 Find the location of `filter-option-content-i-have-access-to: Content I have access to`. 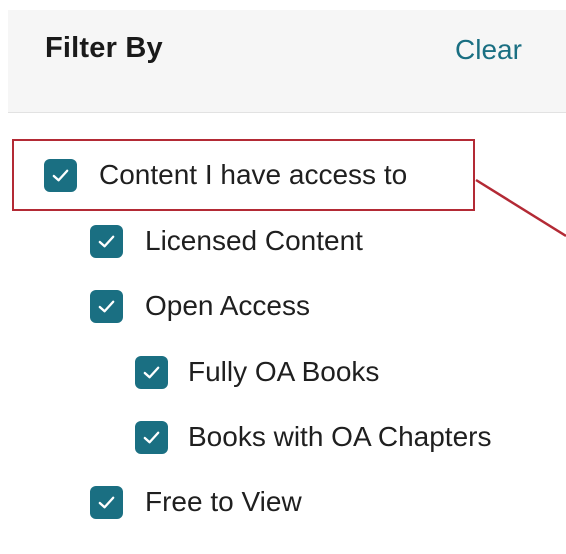

filter-option-content-i-have-access-to: Content I have access to is located at coordinates (225, 175).